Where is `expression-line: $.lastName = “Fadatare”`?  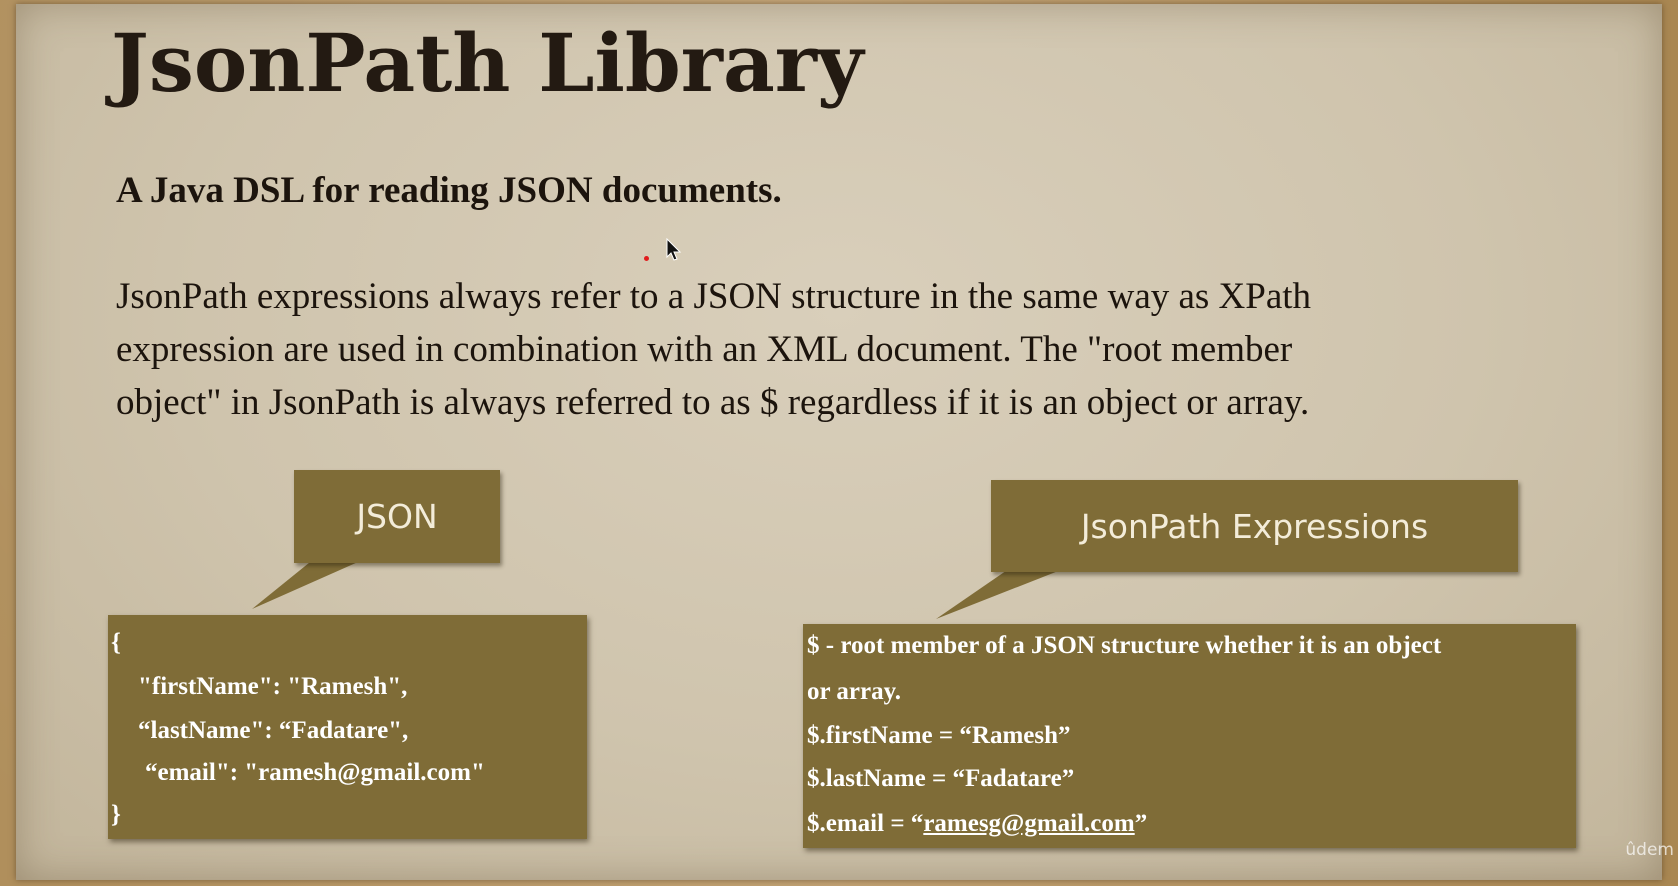 expression-line: $.lastName = “Fadatare” is located at coordinates (941, 778).